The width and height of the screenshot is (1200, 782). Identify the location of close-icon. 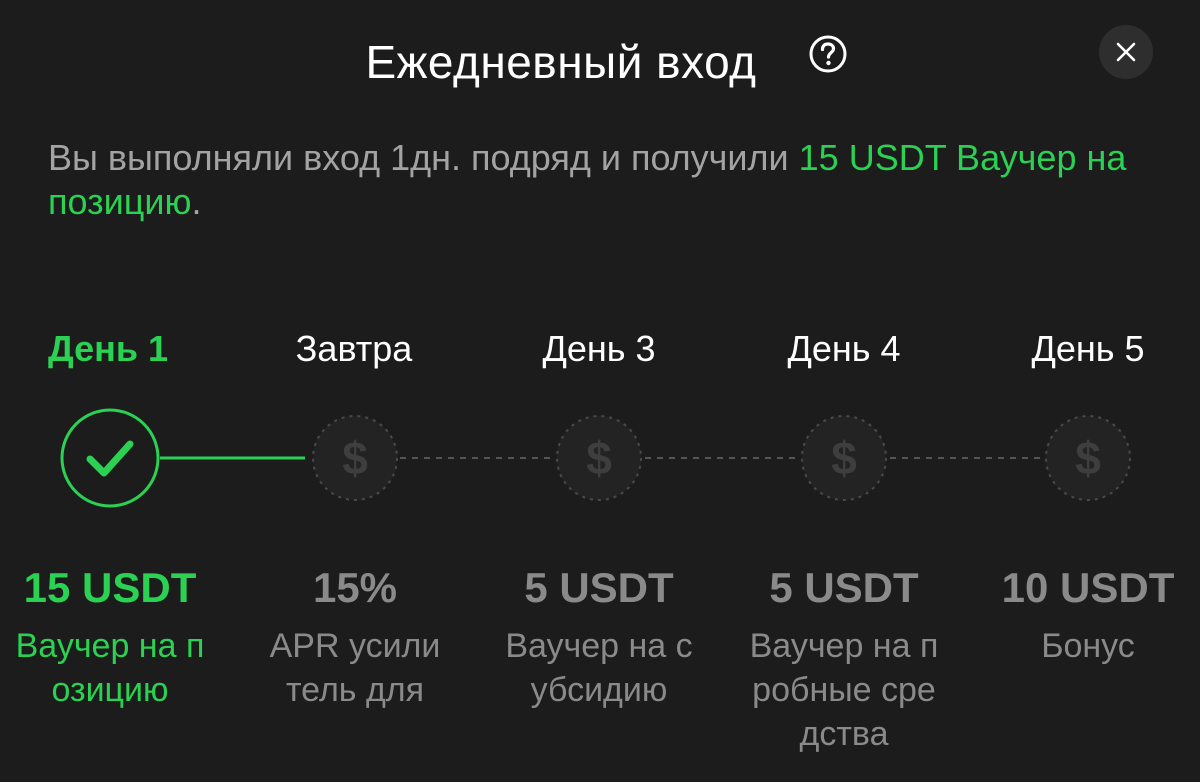
(1126, 52).